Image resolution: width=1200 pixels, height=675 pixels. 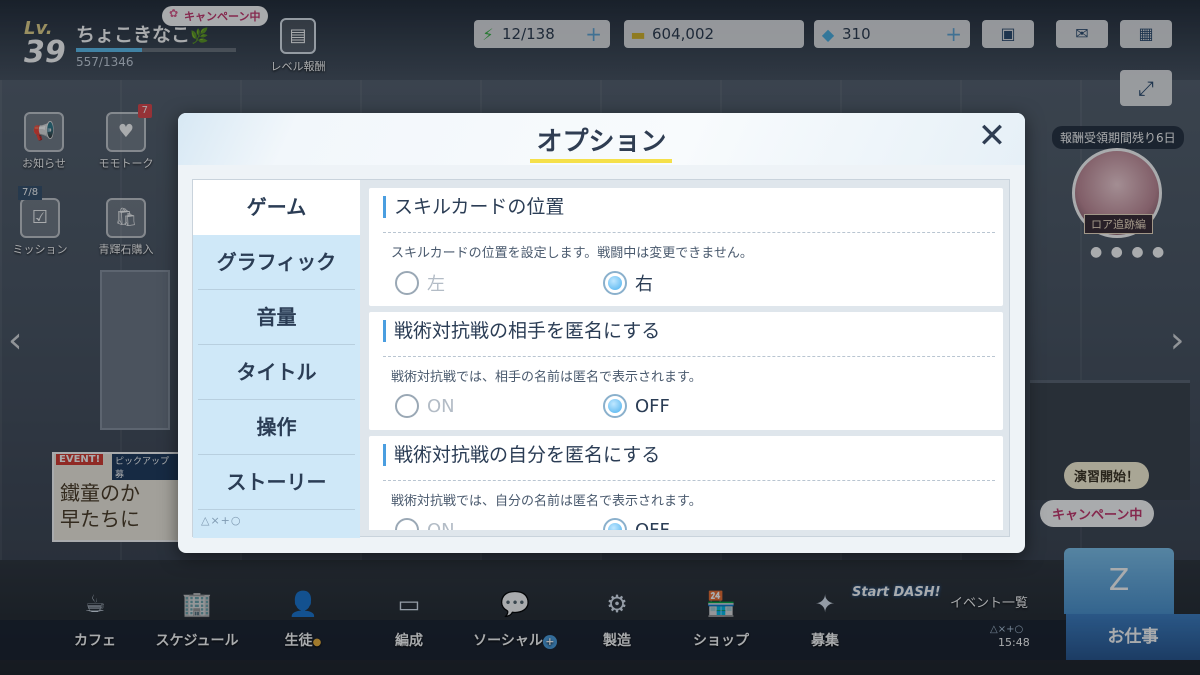 What do you see at coordinates (221, 520) in the screenshot?
I see `tab-symbols: △×+○` at bounding box center [221, 520].